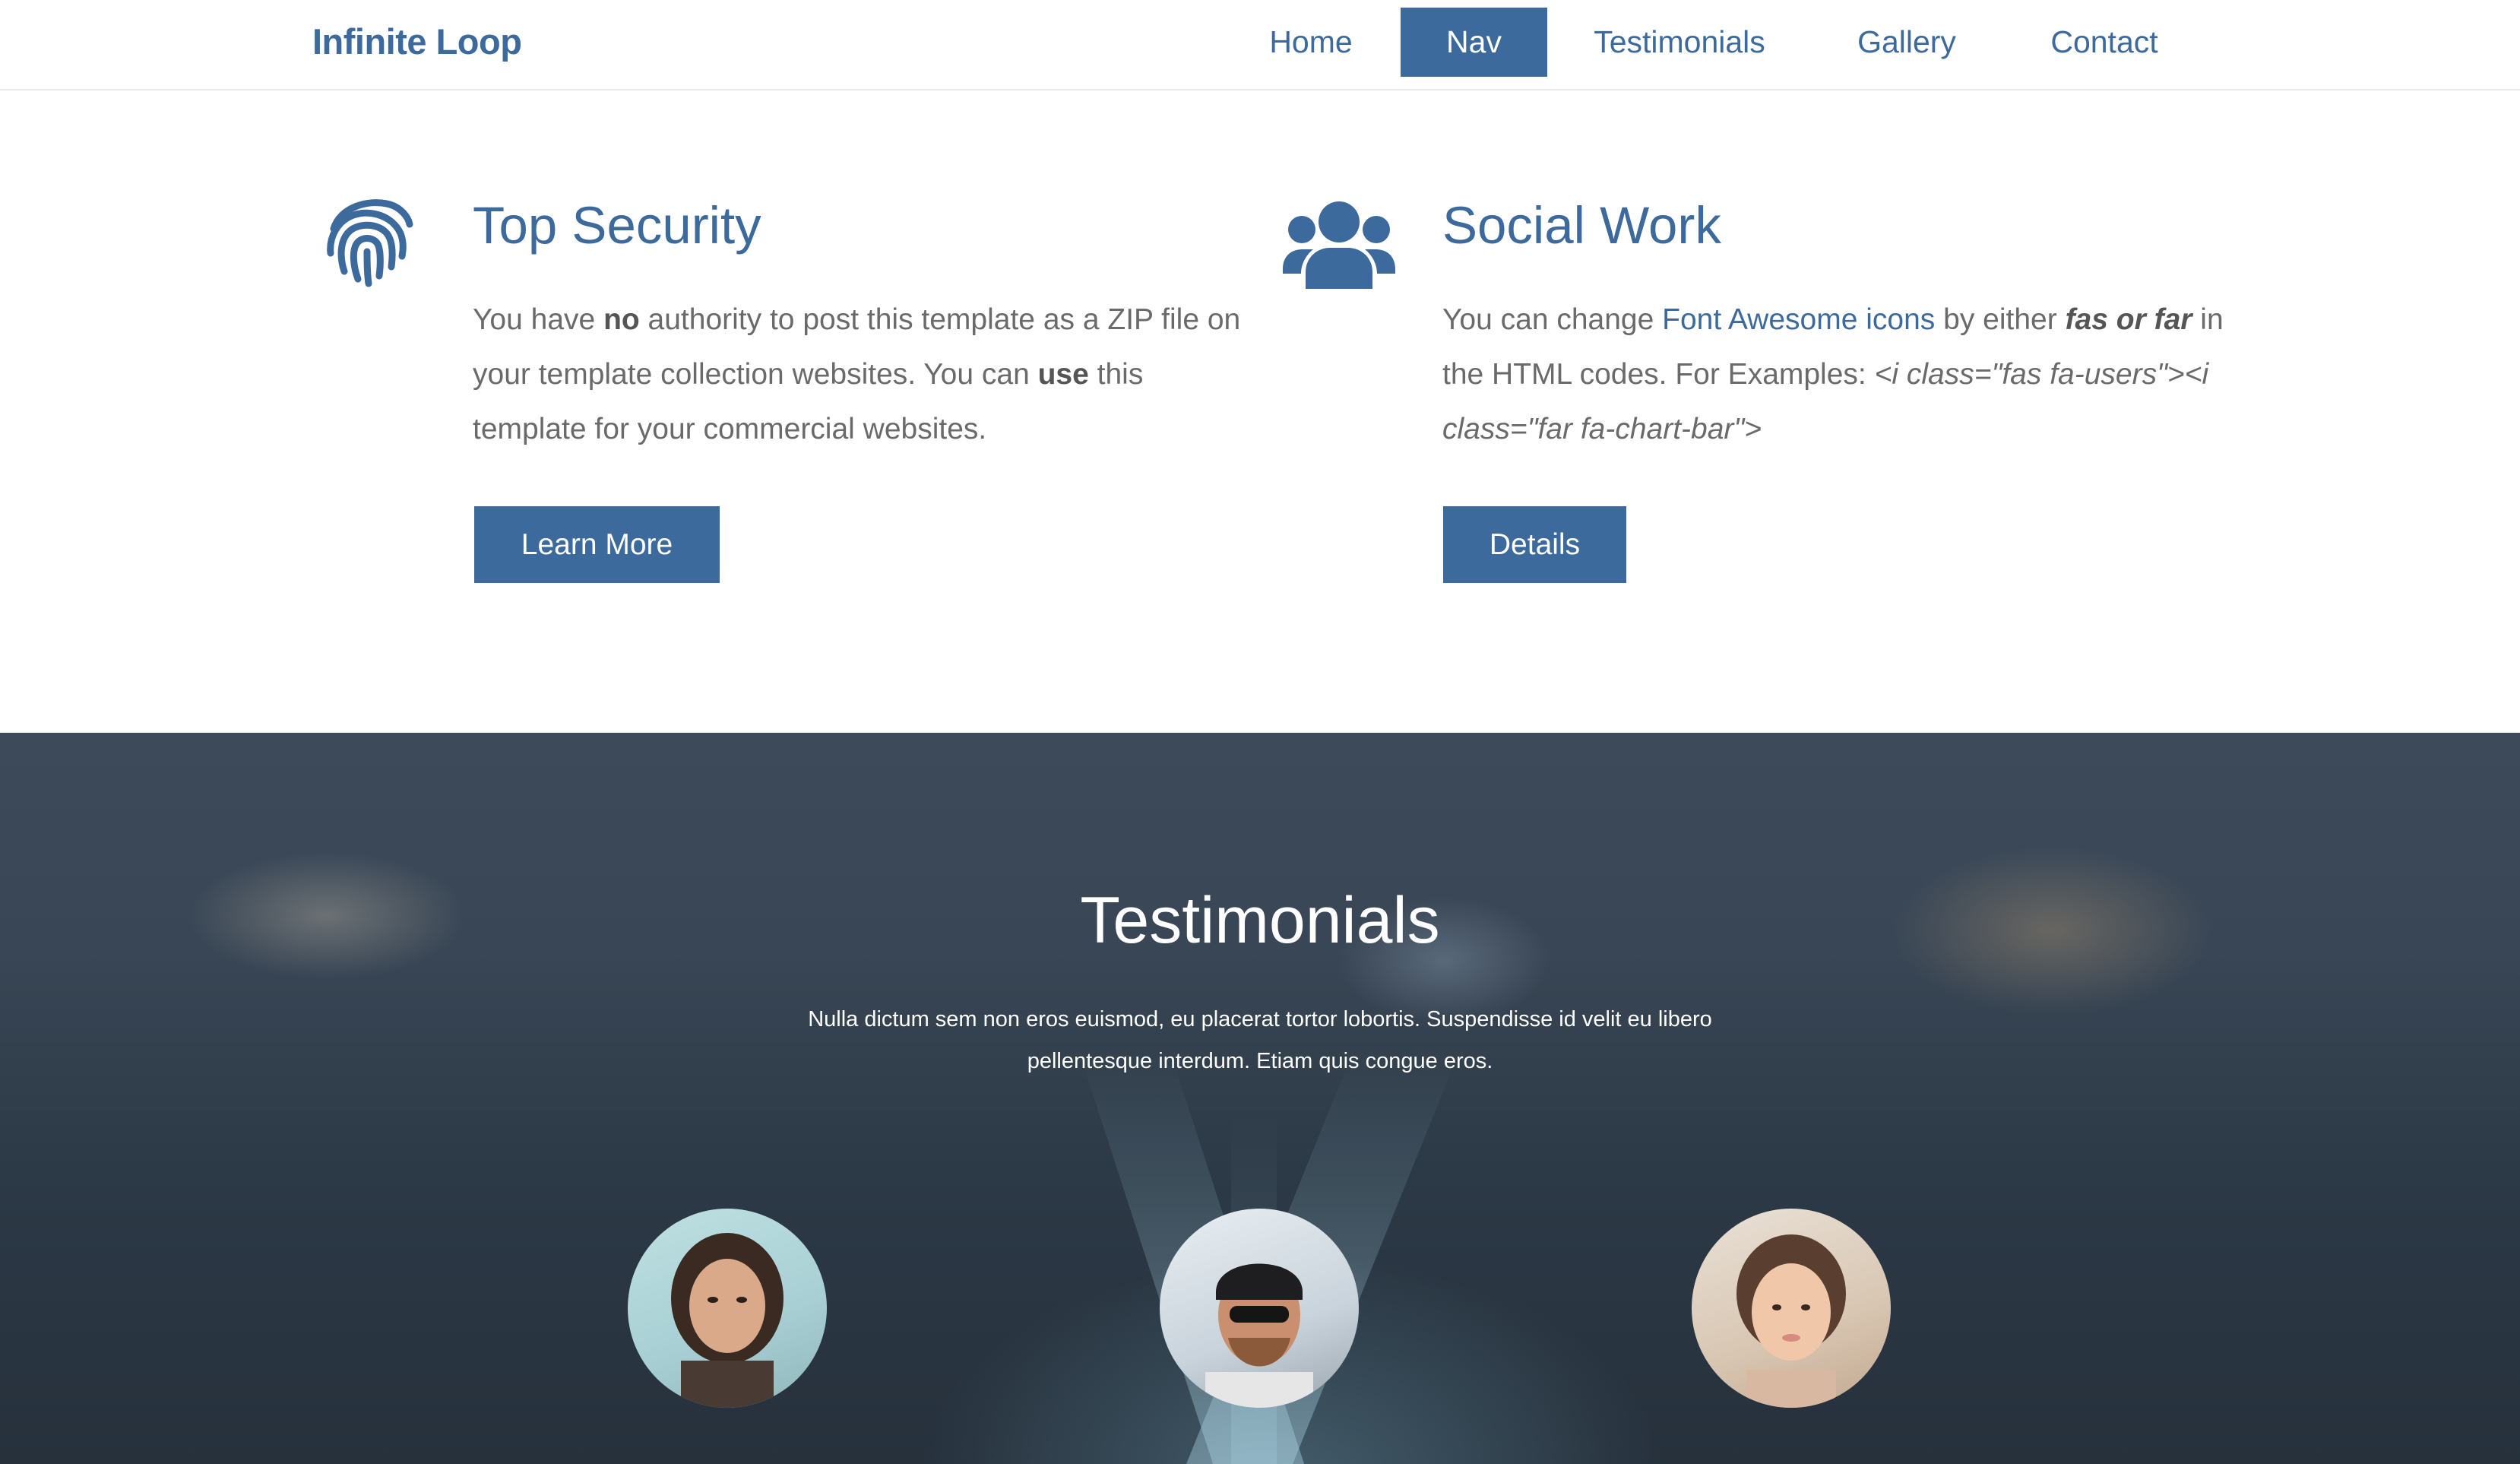 The width and height of the screenshot is (2520, 1464). I want to click on feature-title-security: Top Security, so click(617, 225).